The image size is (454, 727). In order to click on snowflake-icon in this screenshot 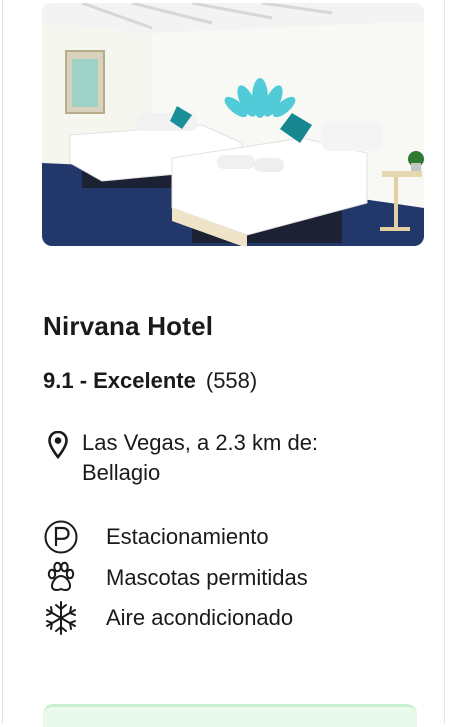, I will do `click(61, 618)`.